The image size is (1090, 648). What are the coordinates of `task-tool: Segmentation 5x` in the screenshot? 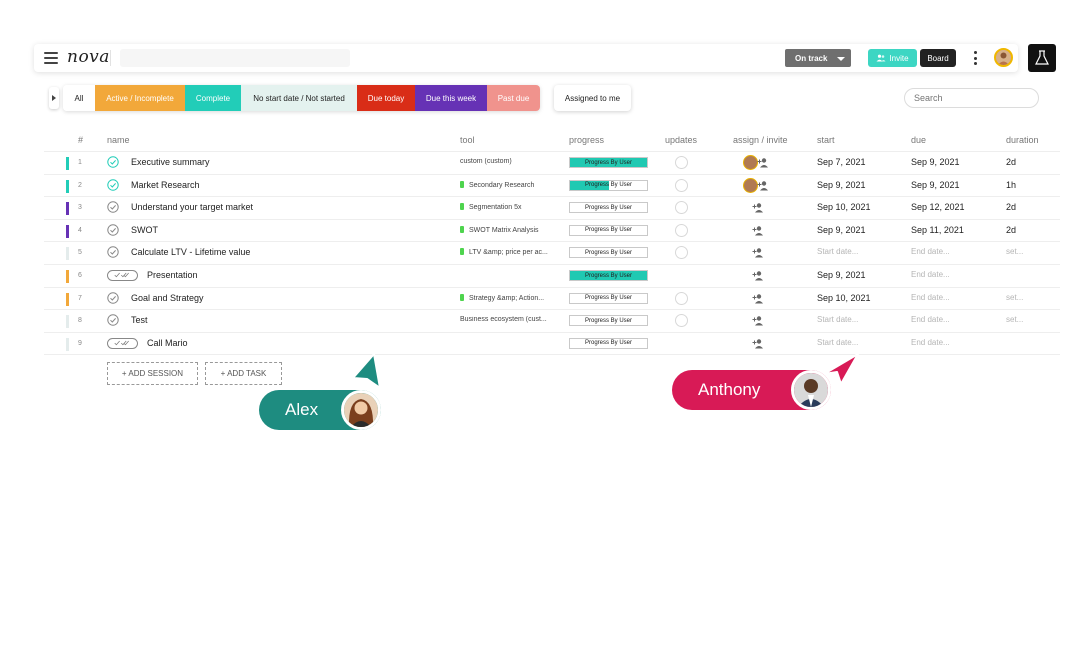 It's located at (512, 207).